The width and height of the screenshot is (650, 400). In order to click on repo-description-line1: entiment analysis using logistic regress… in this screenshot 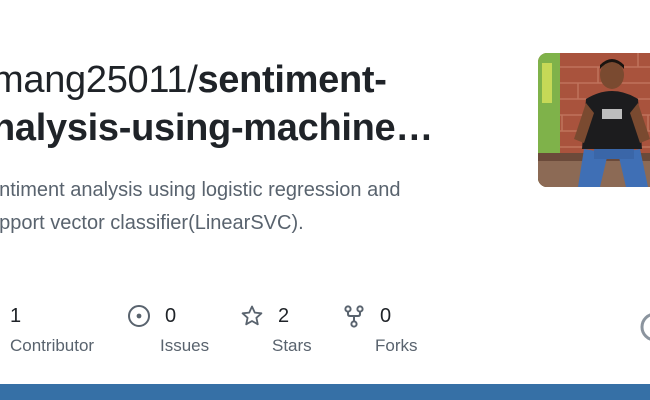, I will do `click(200, 190)`.